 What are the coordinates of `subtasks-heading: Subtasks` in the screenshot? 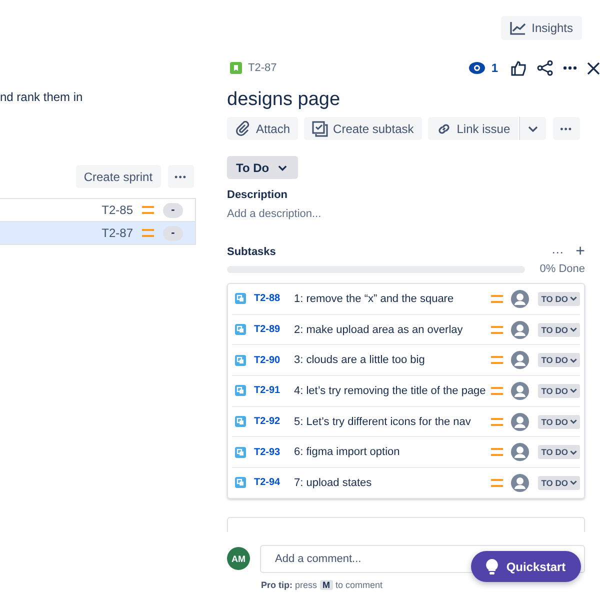 It's located at (251, 252).